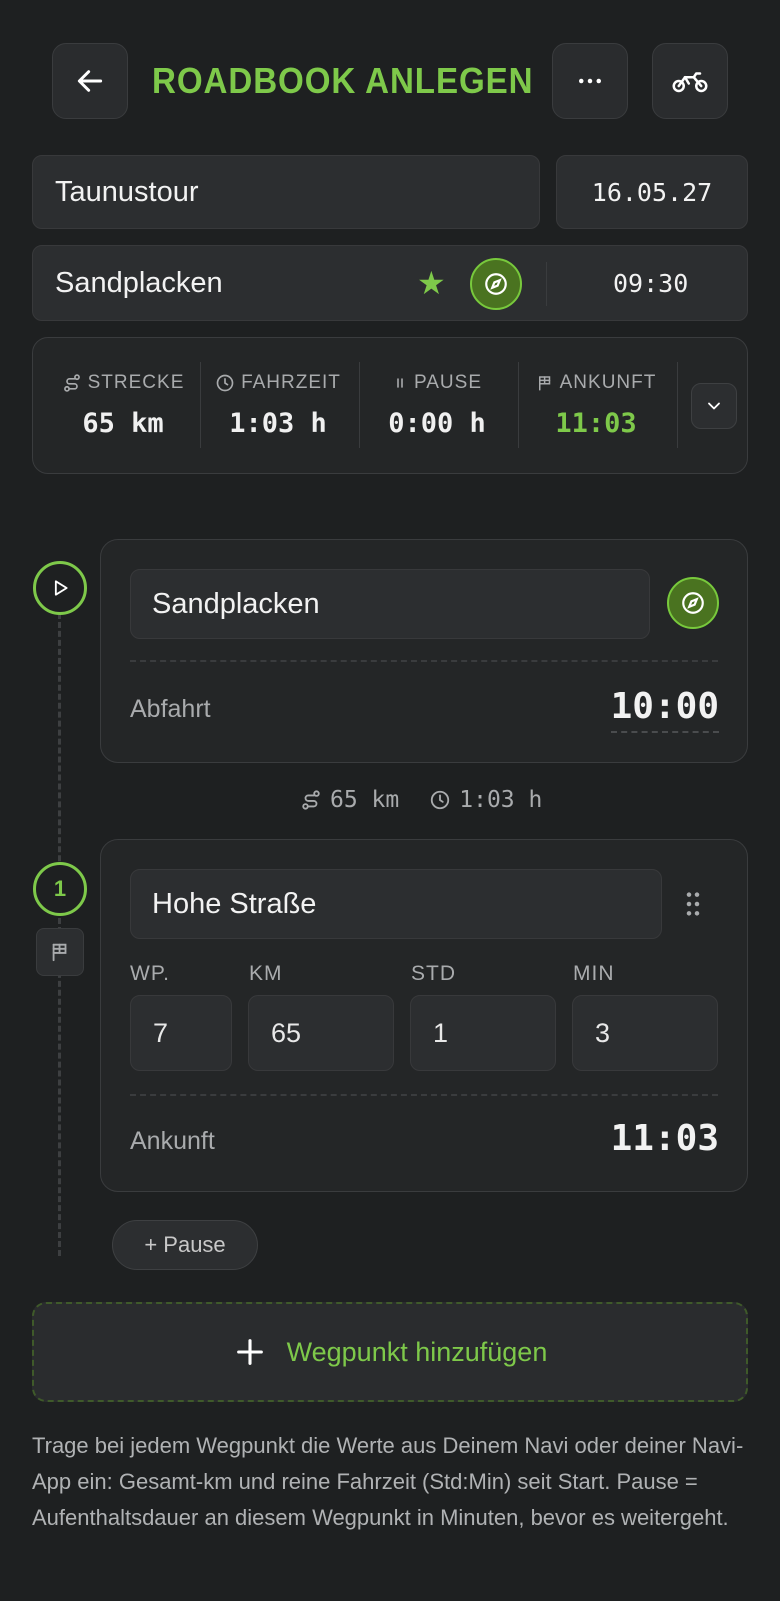 This screenshot has width=780, height=1601. I want to click on pause-icon, so click(400, 383).